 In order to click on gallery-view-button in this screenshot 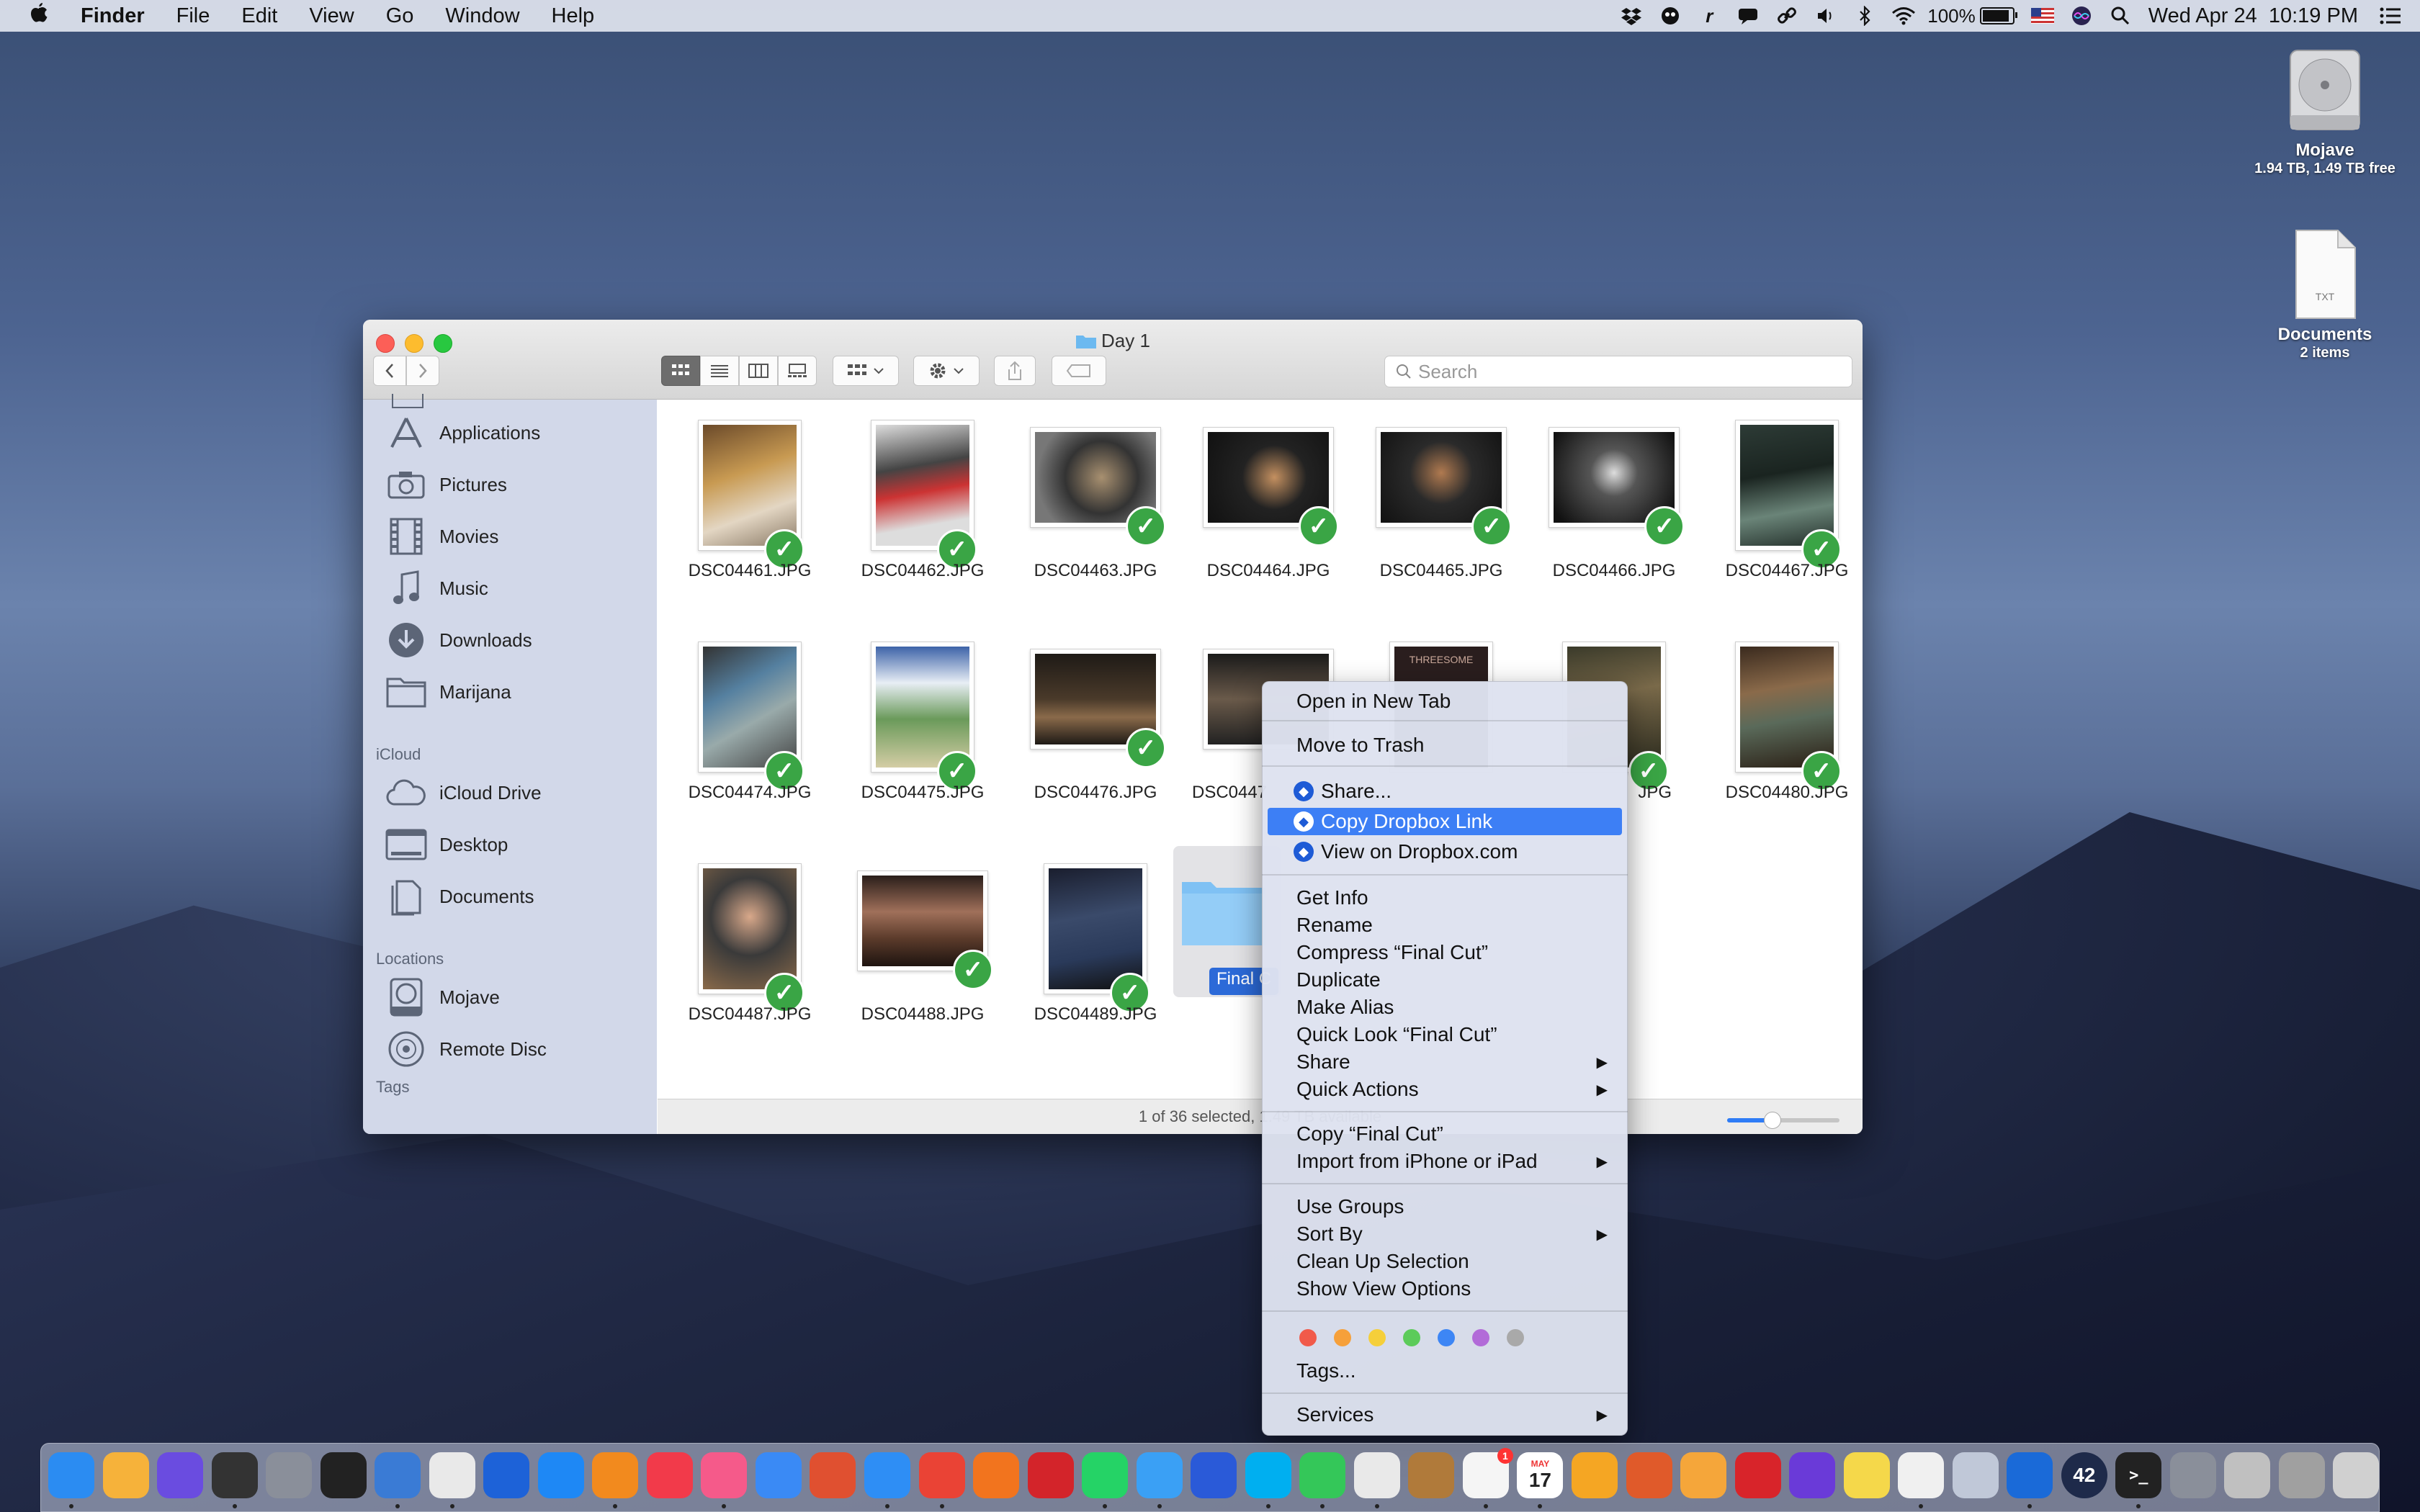, I will do `click(797, 371)`.